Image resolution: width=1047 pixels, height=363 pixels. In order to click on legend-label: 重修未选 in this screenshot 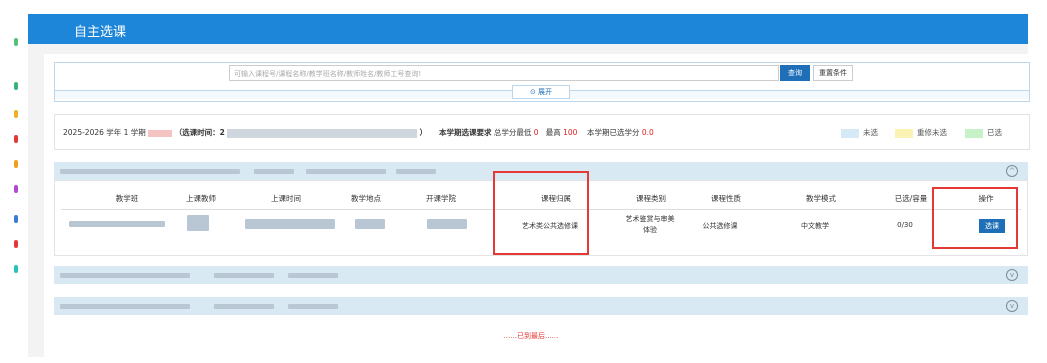, I will do `click(932, 132)`.